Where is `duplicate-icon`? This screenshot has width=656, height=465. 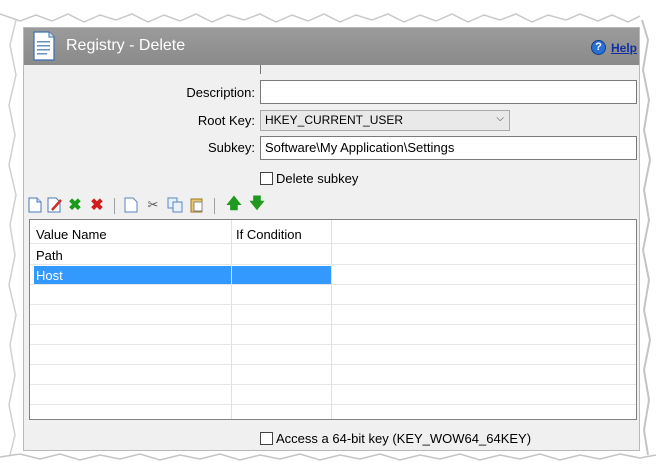
duplicate-icon is located at coordinates (175, 205).